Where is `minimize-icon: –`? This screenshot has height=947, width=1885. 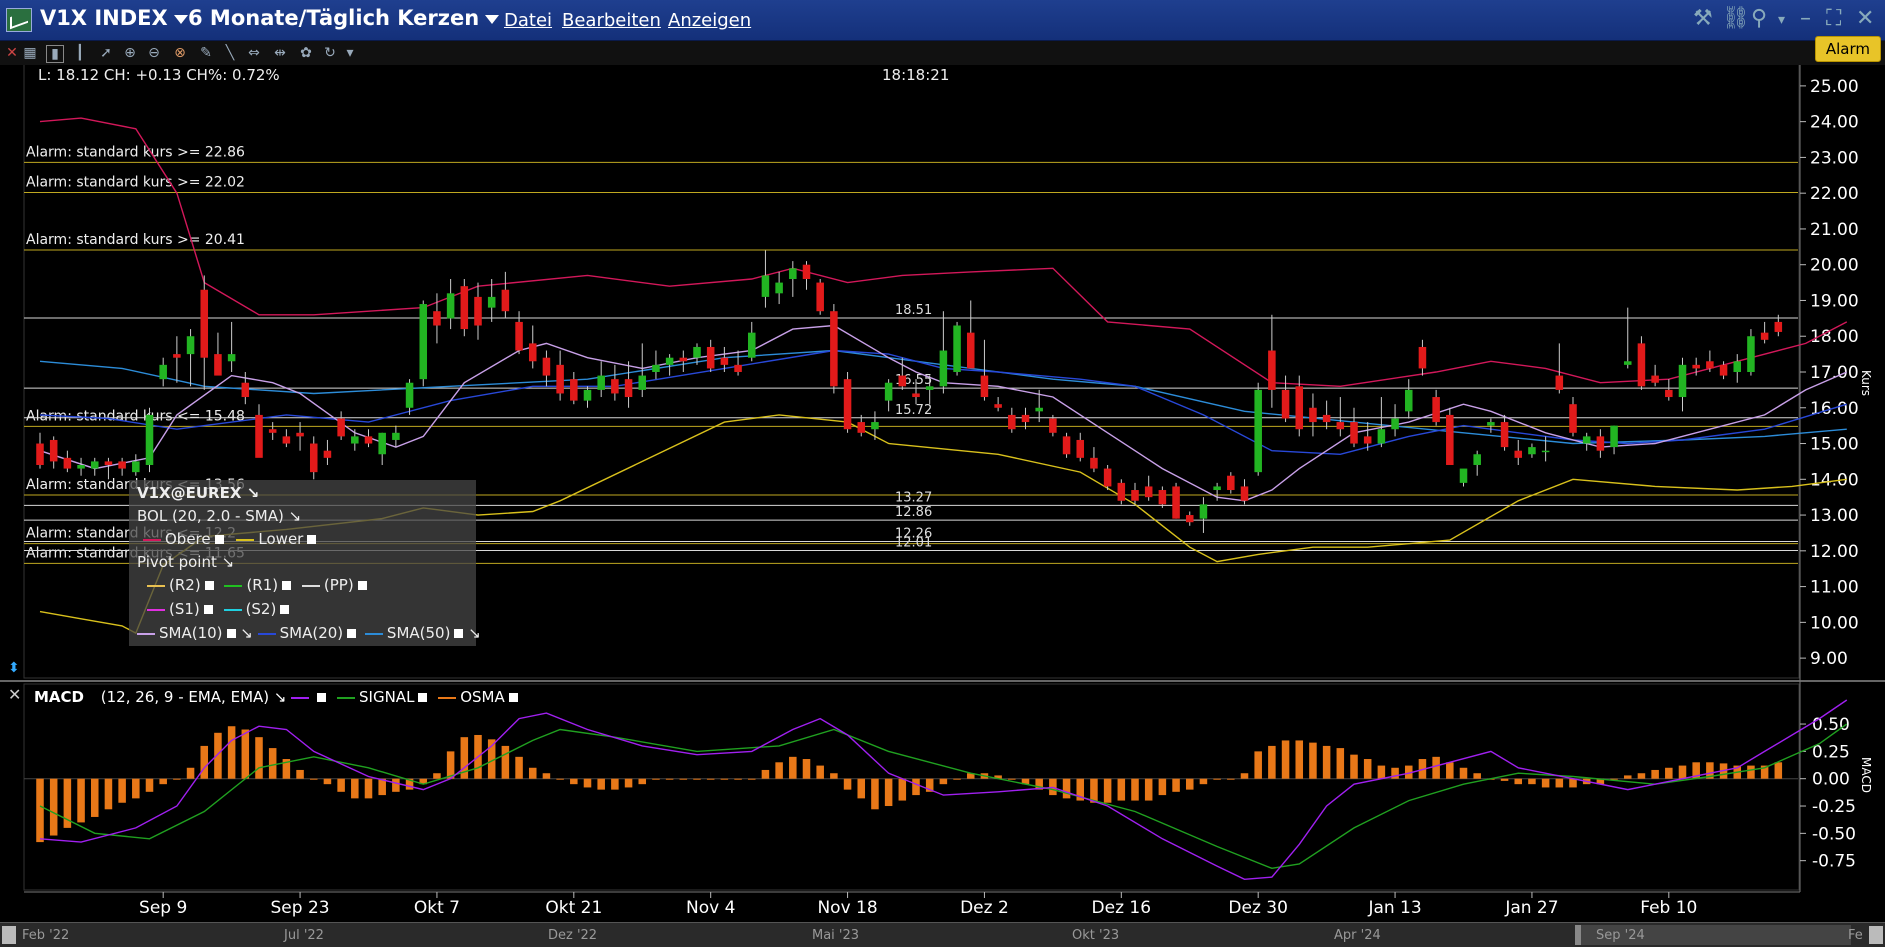 minimize-icon: – is located at coordinates (1805, 18).